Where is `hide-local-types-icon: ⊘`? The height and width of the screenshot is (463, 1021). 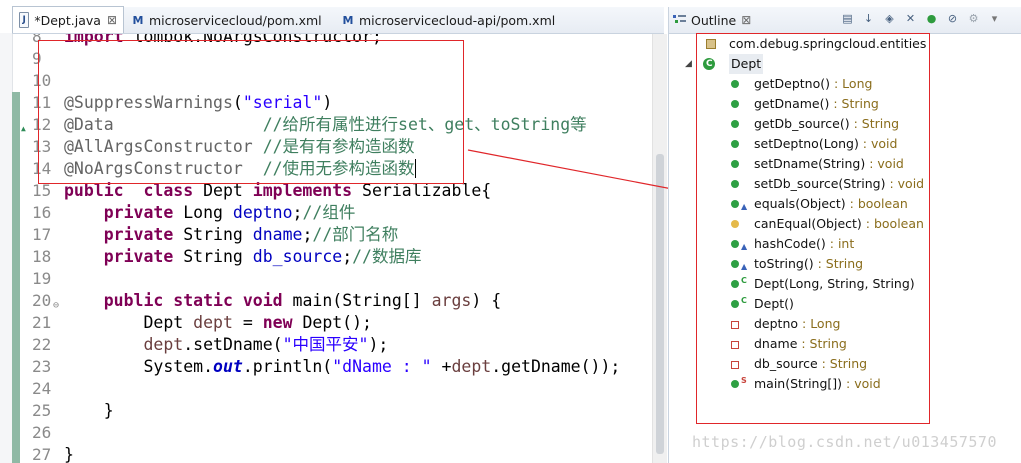
hide-local-types-icon: ⊘ is located at coordinates (952, 18).